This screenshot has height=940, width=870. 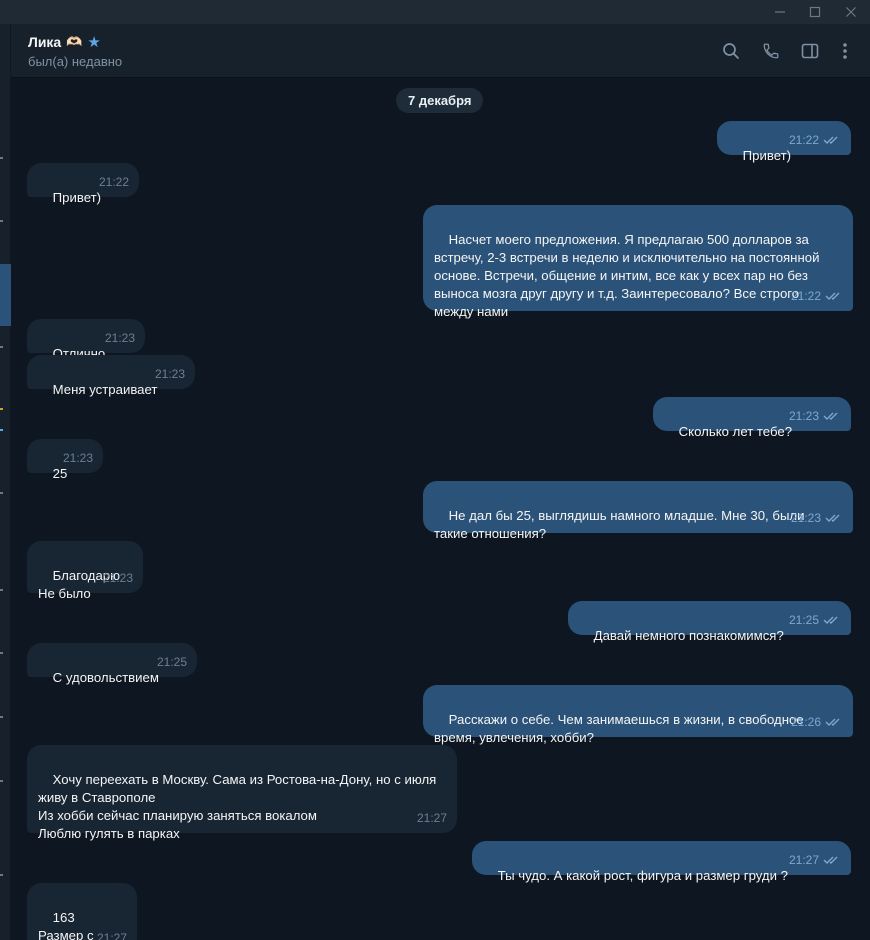 What do you see at coordinates (111, 376) in the screenshot?
I see `message-incoming: Меня устраивает 21:23` at bounding box center [111, 376].